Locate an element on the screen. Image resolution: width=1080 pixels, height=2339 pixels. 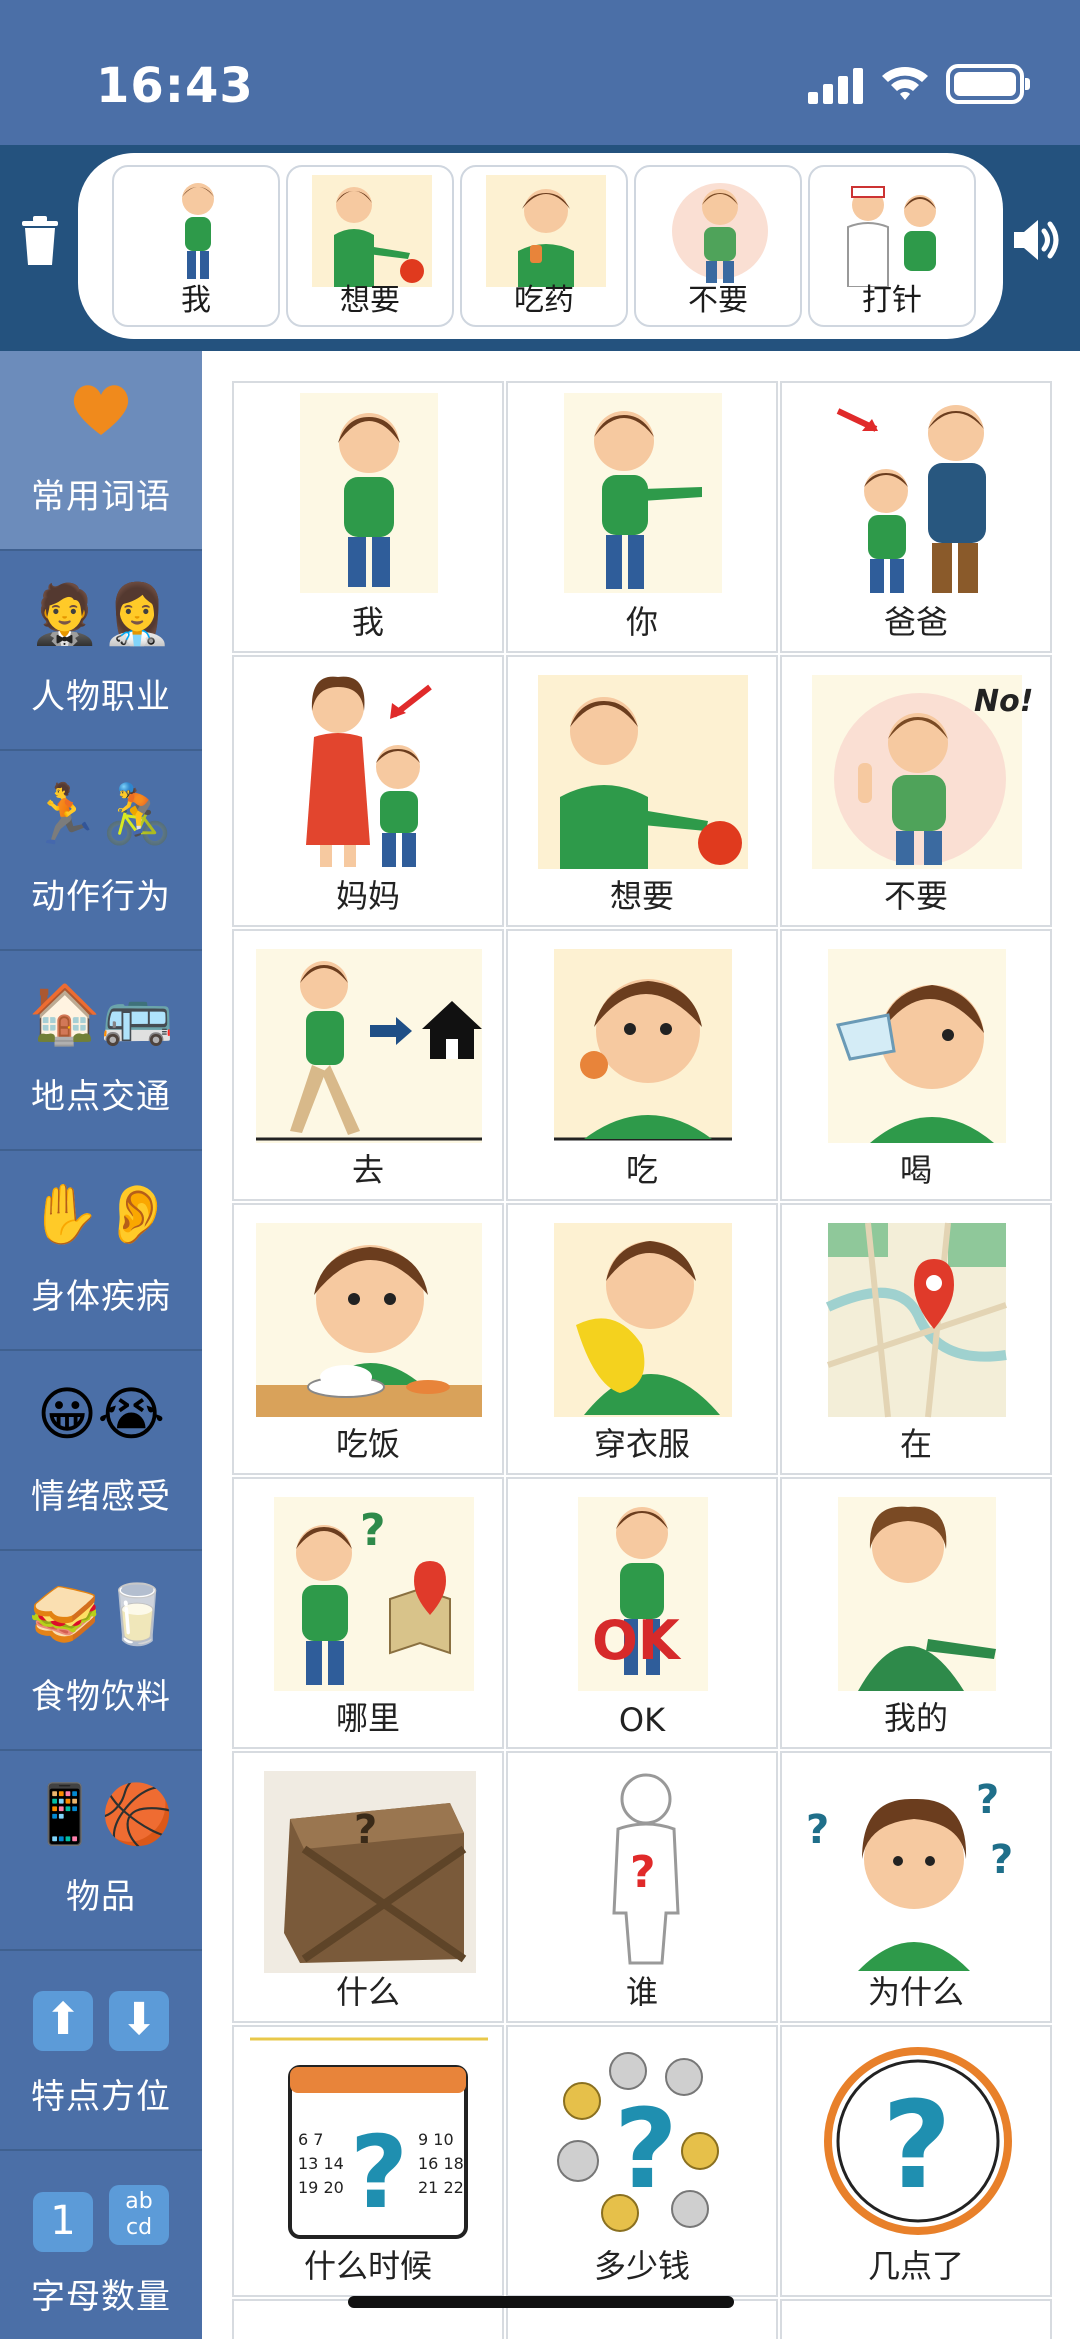
svg-text: 9 10 is located at coordinates (436, 2139).